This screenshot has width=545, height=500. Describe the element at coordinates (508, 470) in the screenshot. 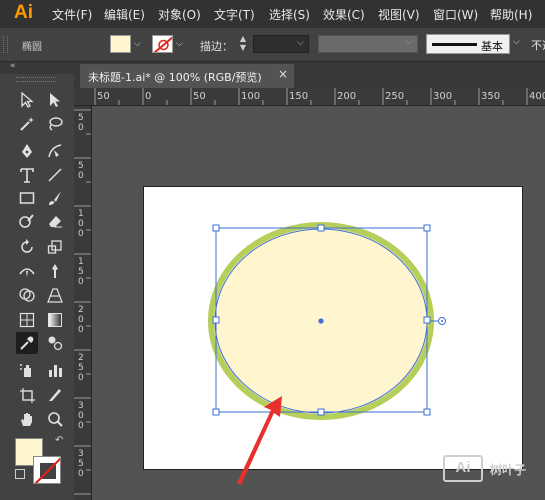

I see `watermark-text: 树叶子` at that location.